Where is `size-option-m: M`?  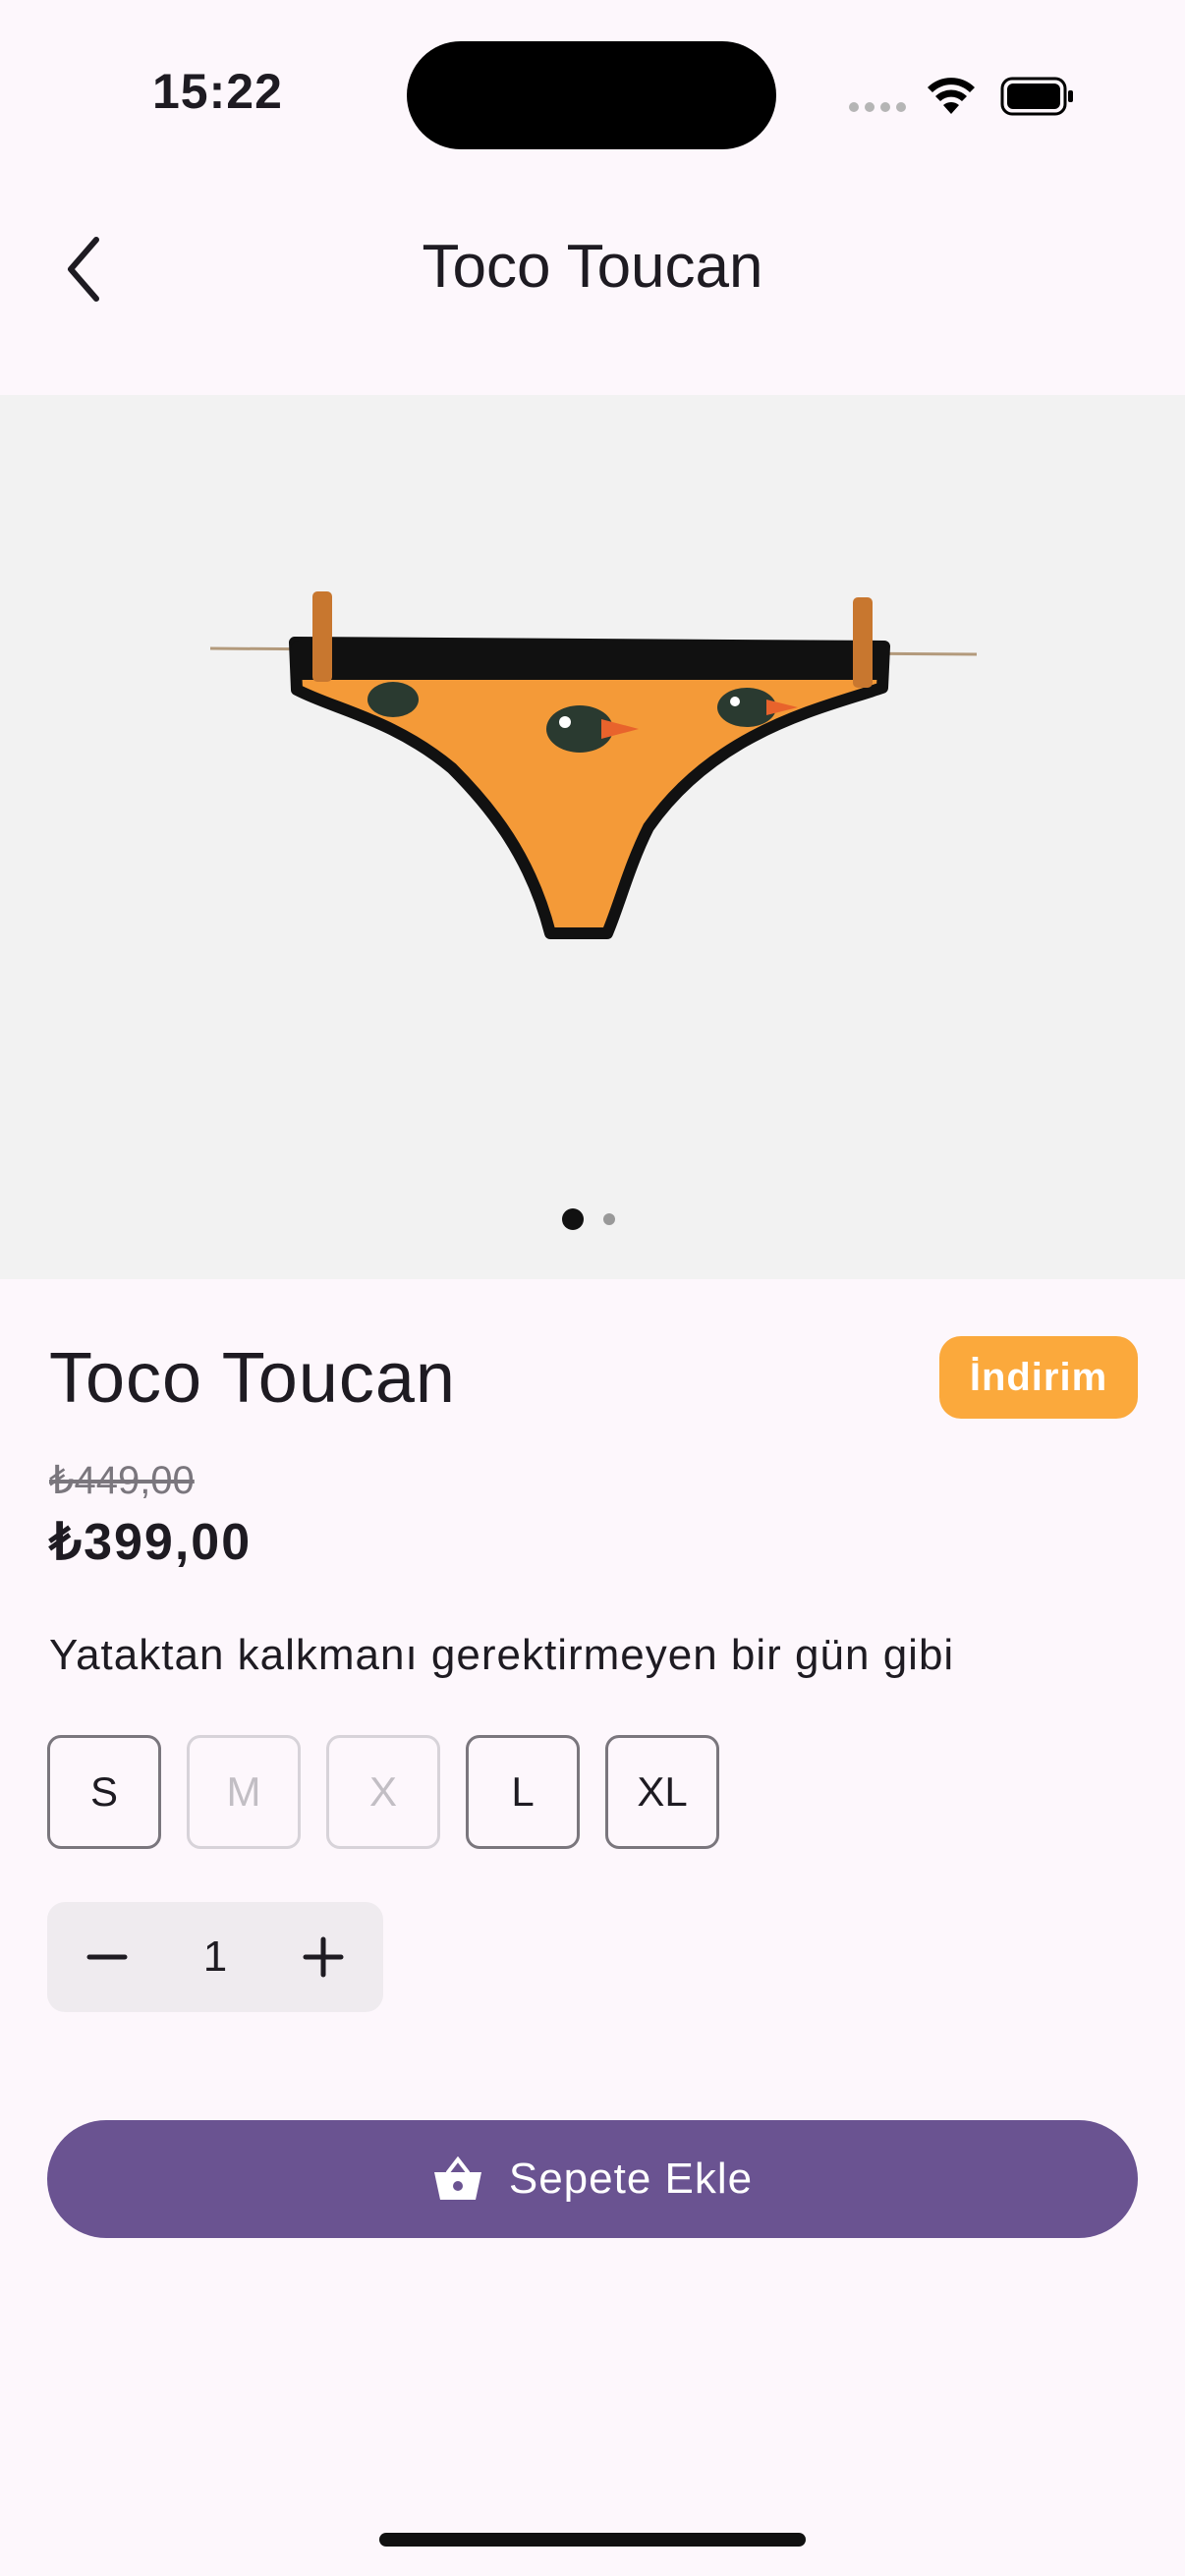
size-option-m: M is located at coordinates (244, 1792).